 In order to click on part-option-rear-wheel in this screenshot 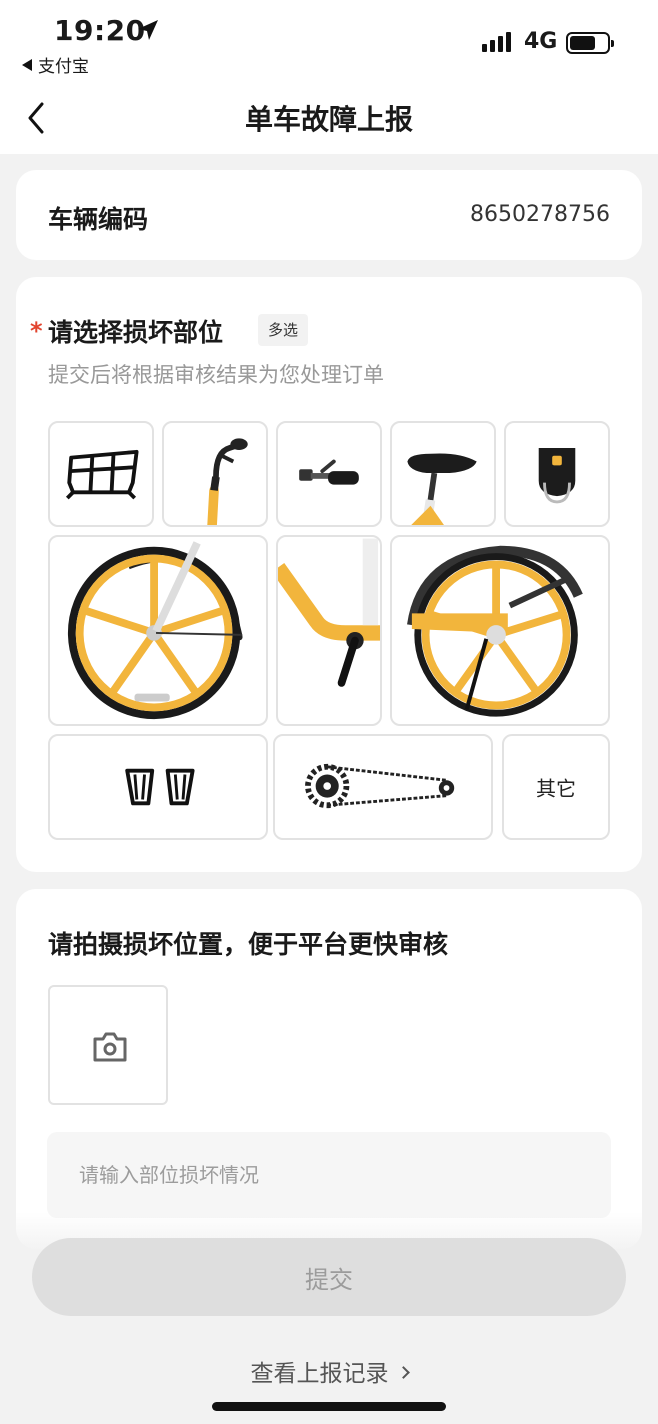, I will do `click(500, 630)`.